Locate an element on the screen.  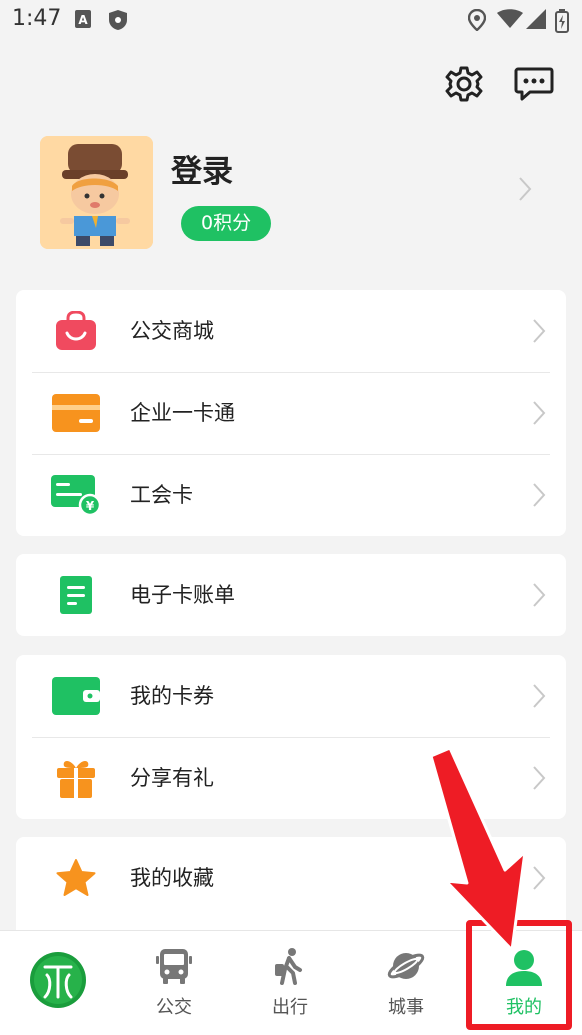
menu-item-e-card-bill: 电子卡账单 is located at coordinates (291, 595).